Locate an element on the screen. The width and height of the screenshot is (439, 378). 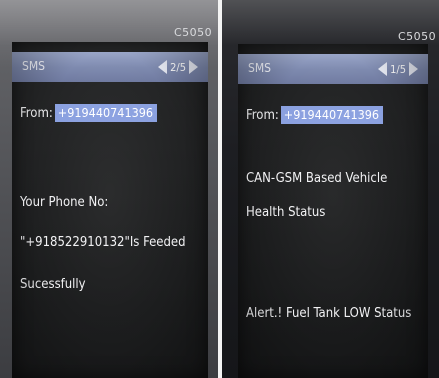
message-counter: 1/5 is located at coordinates (398, 69).